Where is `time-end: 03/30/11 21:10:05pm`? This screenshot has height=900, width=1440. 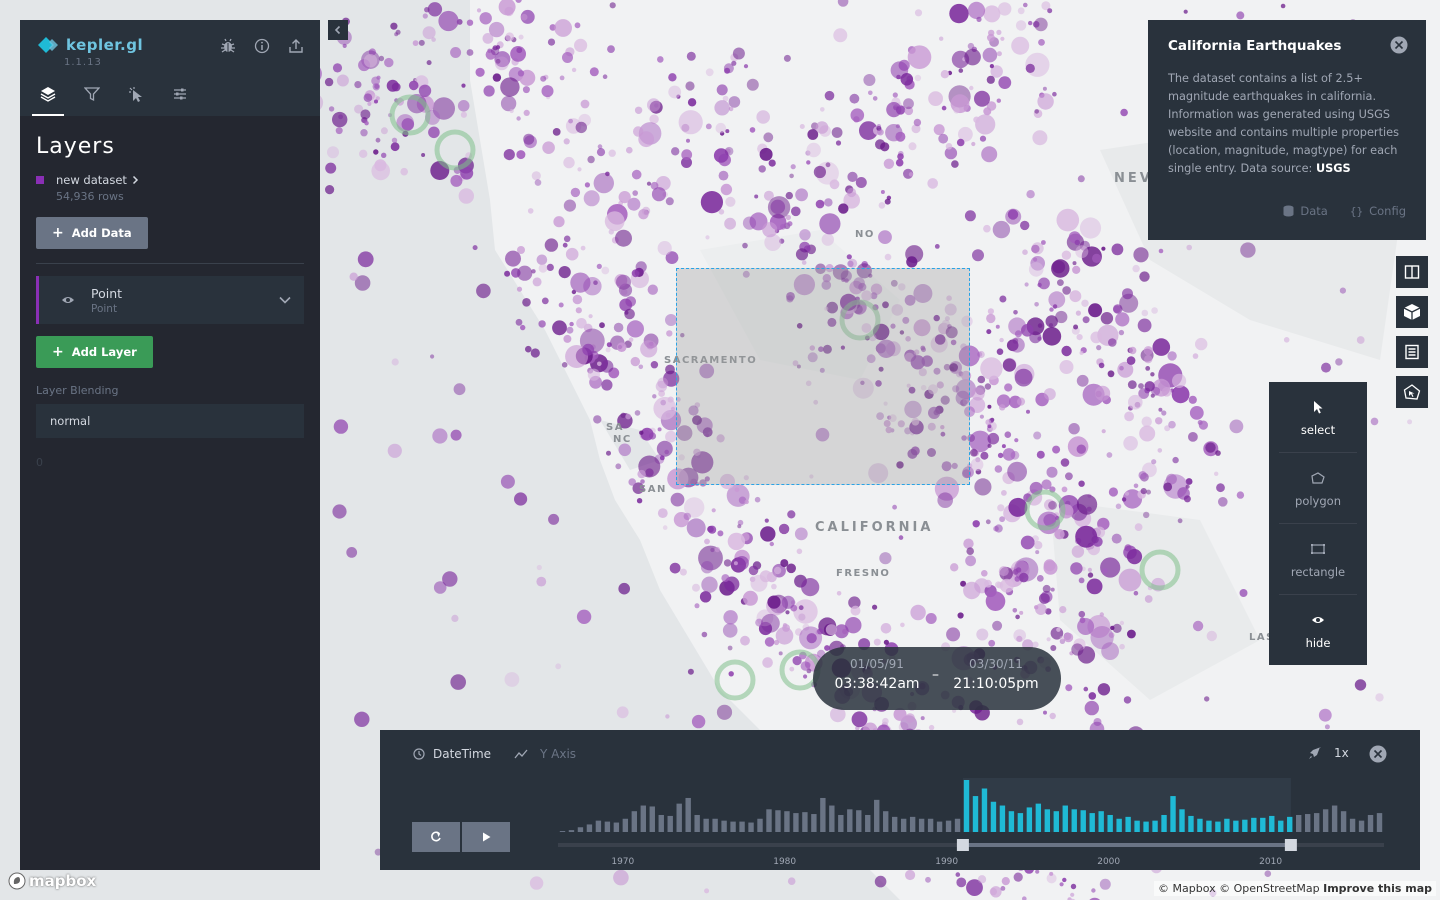
time-end: 03/30/11 21:10:05pm is located at coordinates (996, 674).